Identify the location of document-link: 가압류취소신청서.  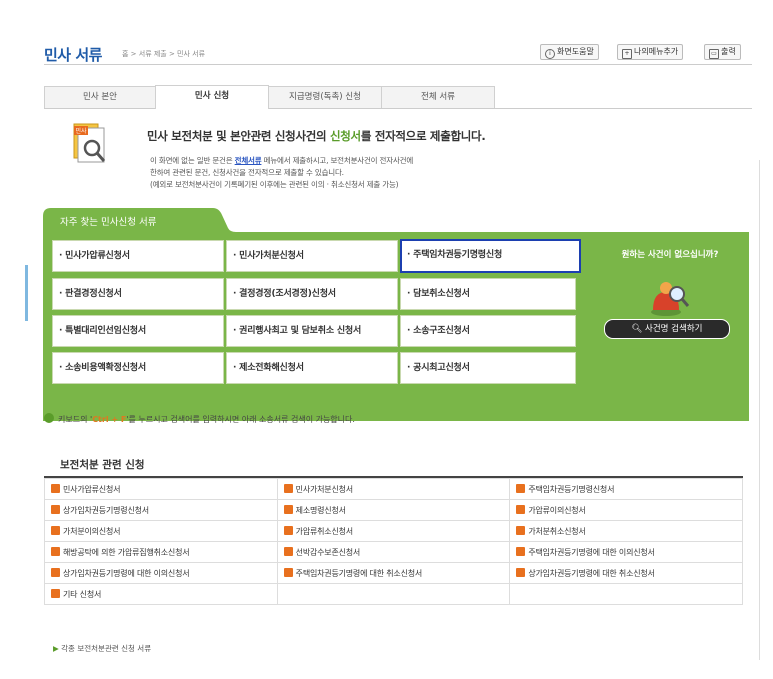
(324, 531).